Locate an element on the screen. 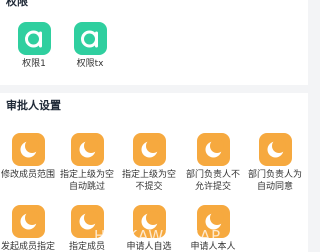 The height and width of the screenshot is (252, 320). approver-tile-5: 部门负责人为 自动同意 is located at coordinates (275, 163).